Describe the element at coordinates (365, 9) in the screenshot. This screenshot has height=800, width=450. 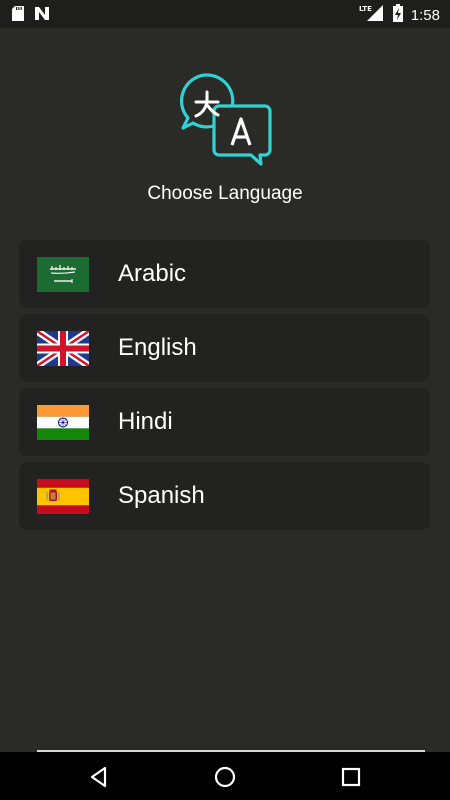
I see `svg-text: LTE` at that location.